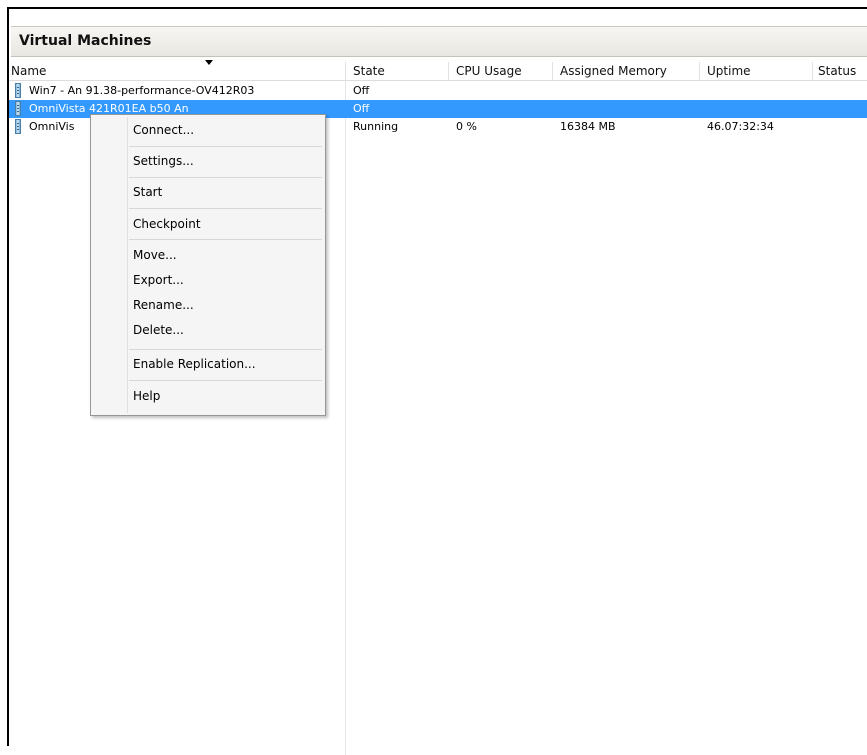 This screenshot has width=867, height=755. What do you see at coordinates (740, 126) in the screenshot?
I see `vm-uptime: 46.07:32:34` at bounding box center [740, 126].